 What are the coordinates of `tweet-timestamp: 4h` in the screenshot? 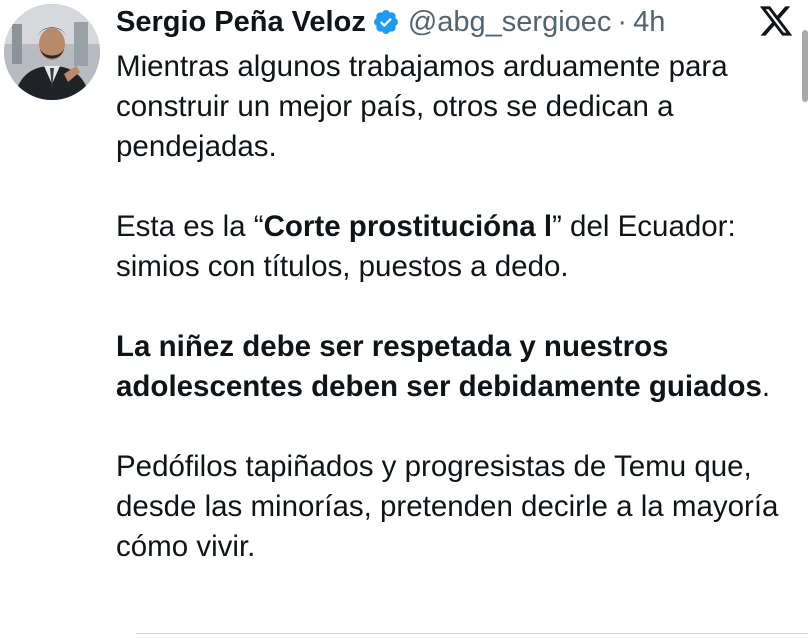 It's located at (649, 22).